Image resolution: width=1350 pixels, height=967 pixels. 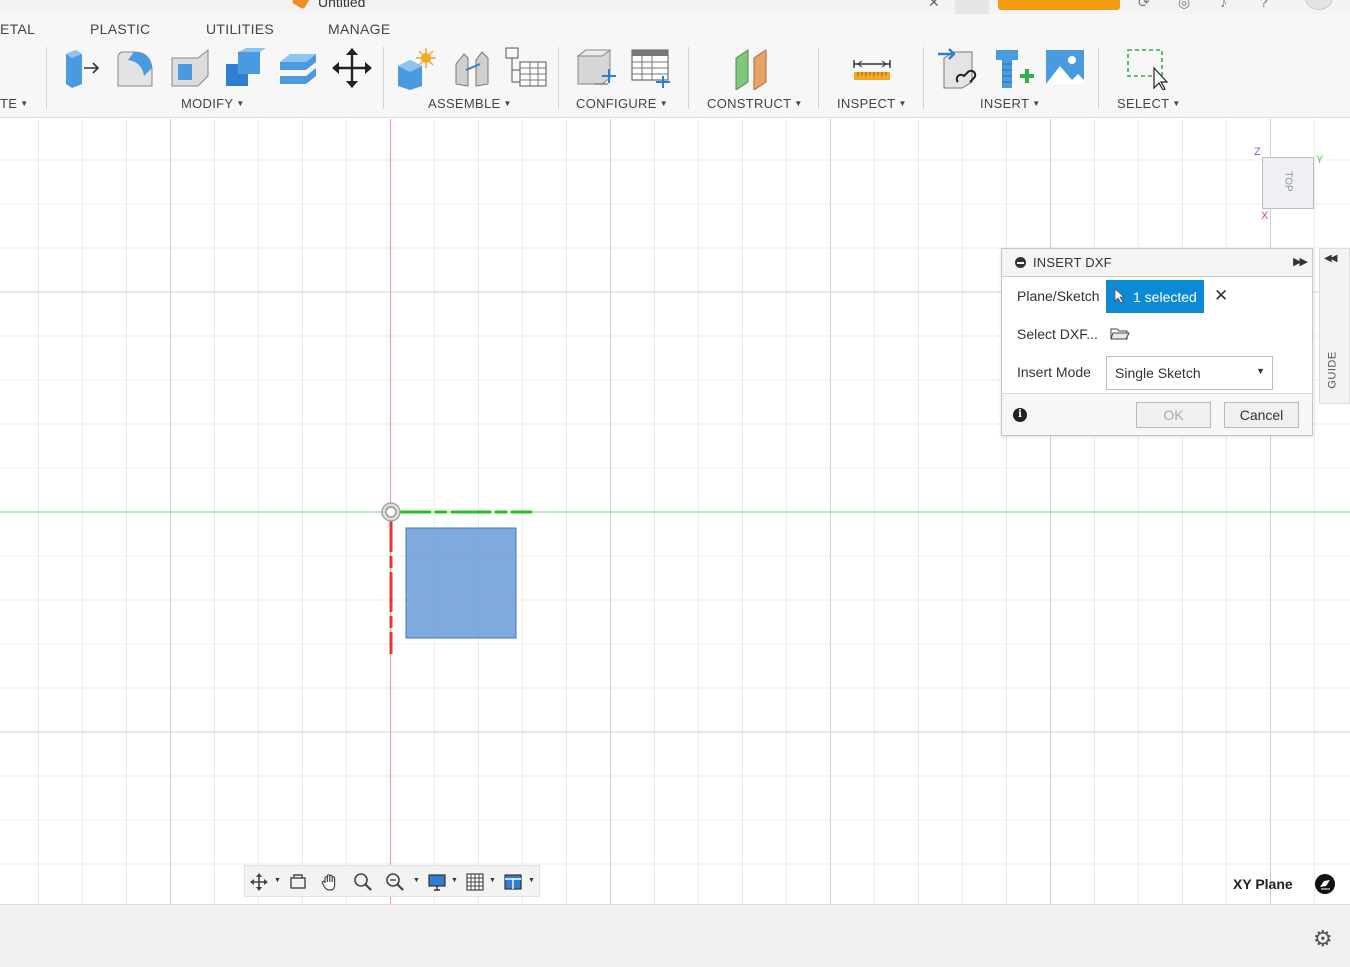 What do you see at coordinates (259, 882) in the screenshot?
I see `orbit-icon` at bounding box center [259, 882].